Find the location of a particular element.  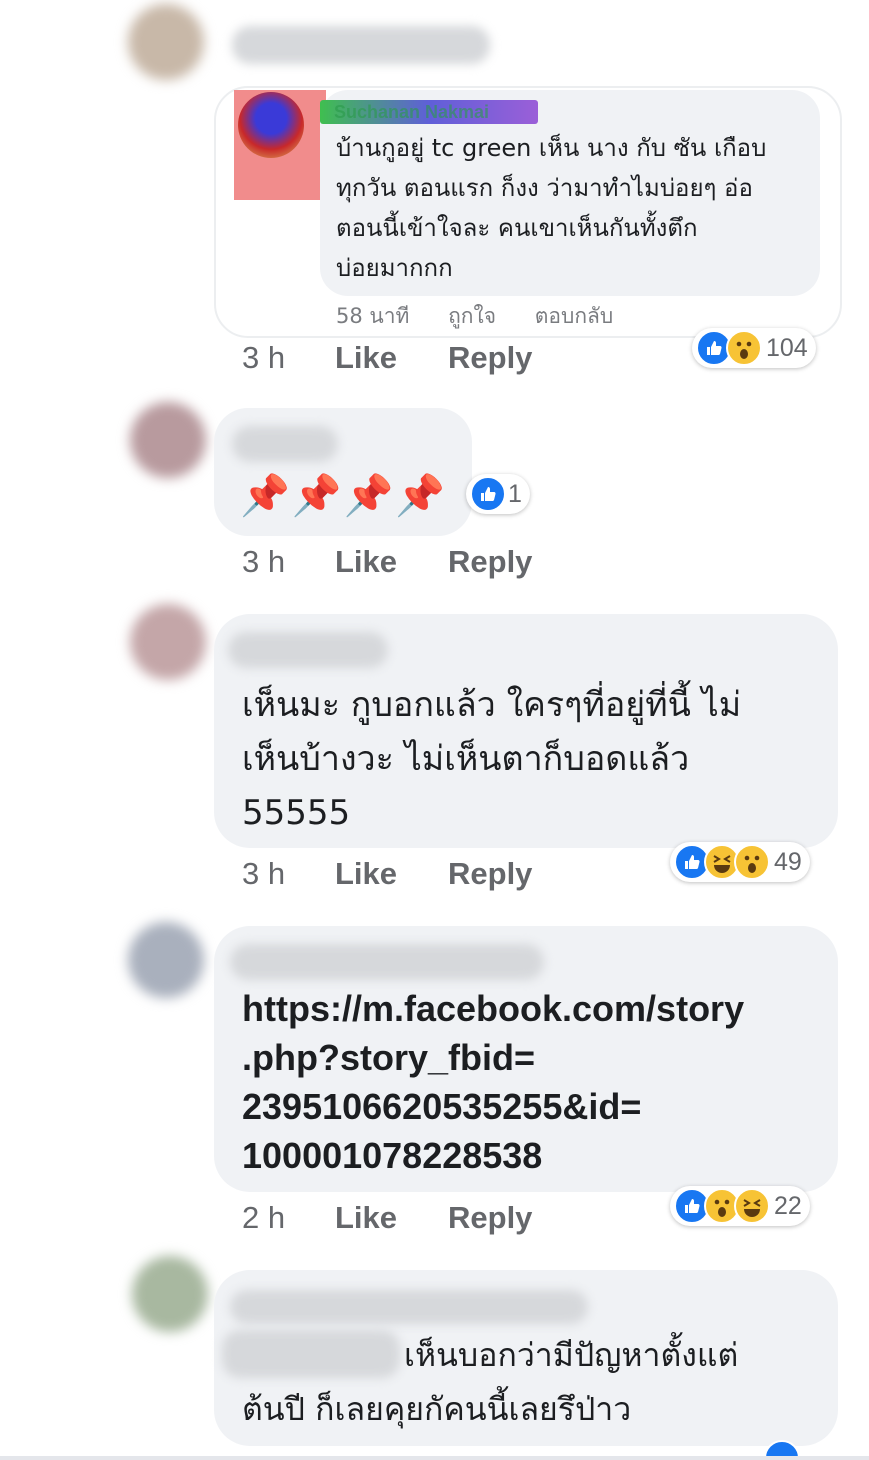

page-bottom-edge is located at coordinates (434, 1458).